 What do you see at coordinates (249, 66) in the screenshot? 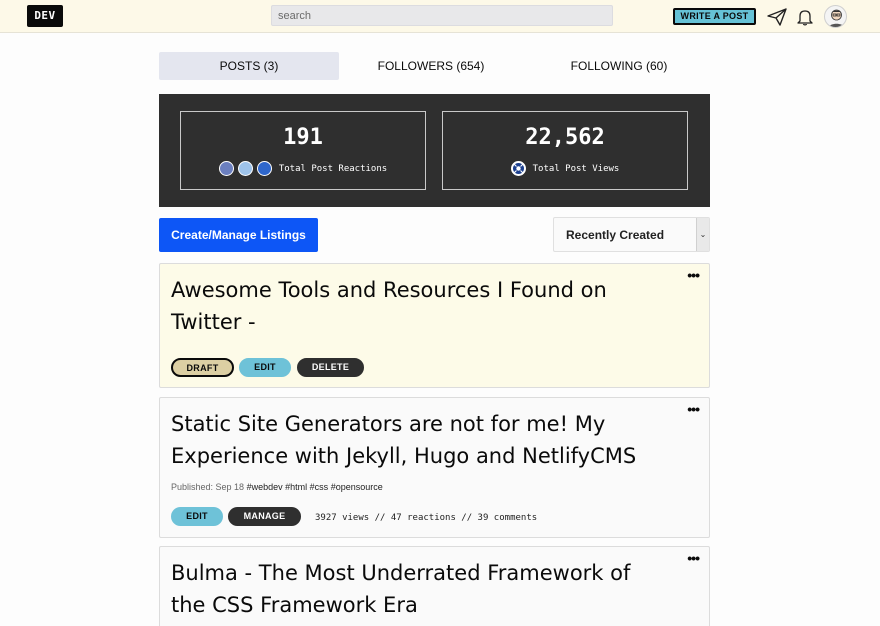
I see `tab-posts: POSTS (3)` at bounding box center [249, 66].